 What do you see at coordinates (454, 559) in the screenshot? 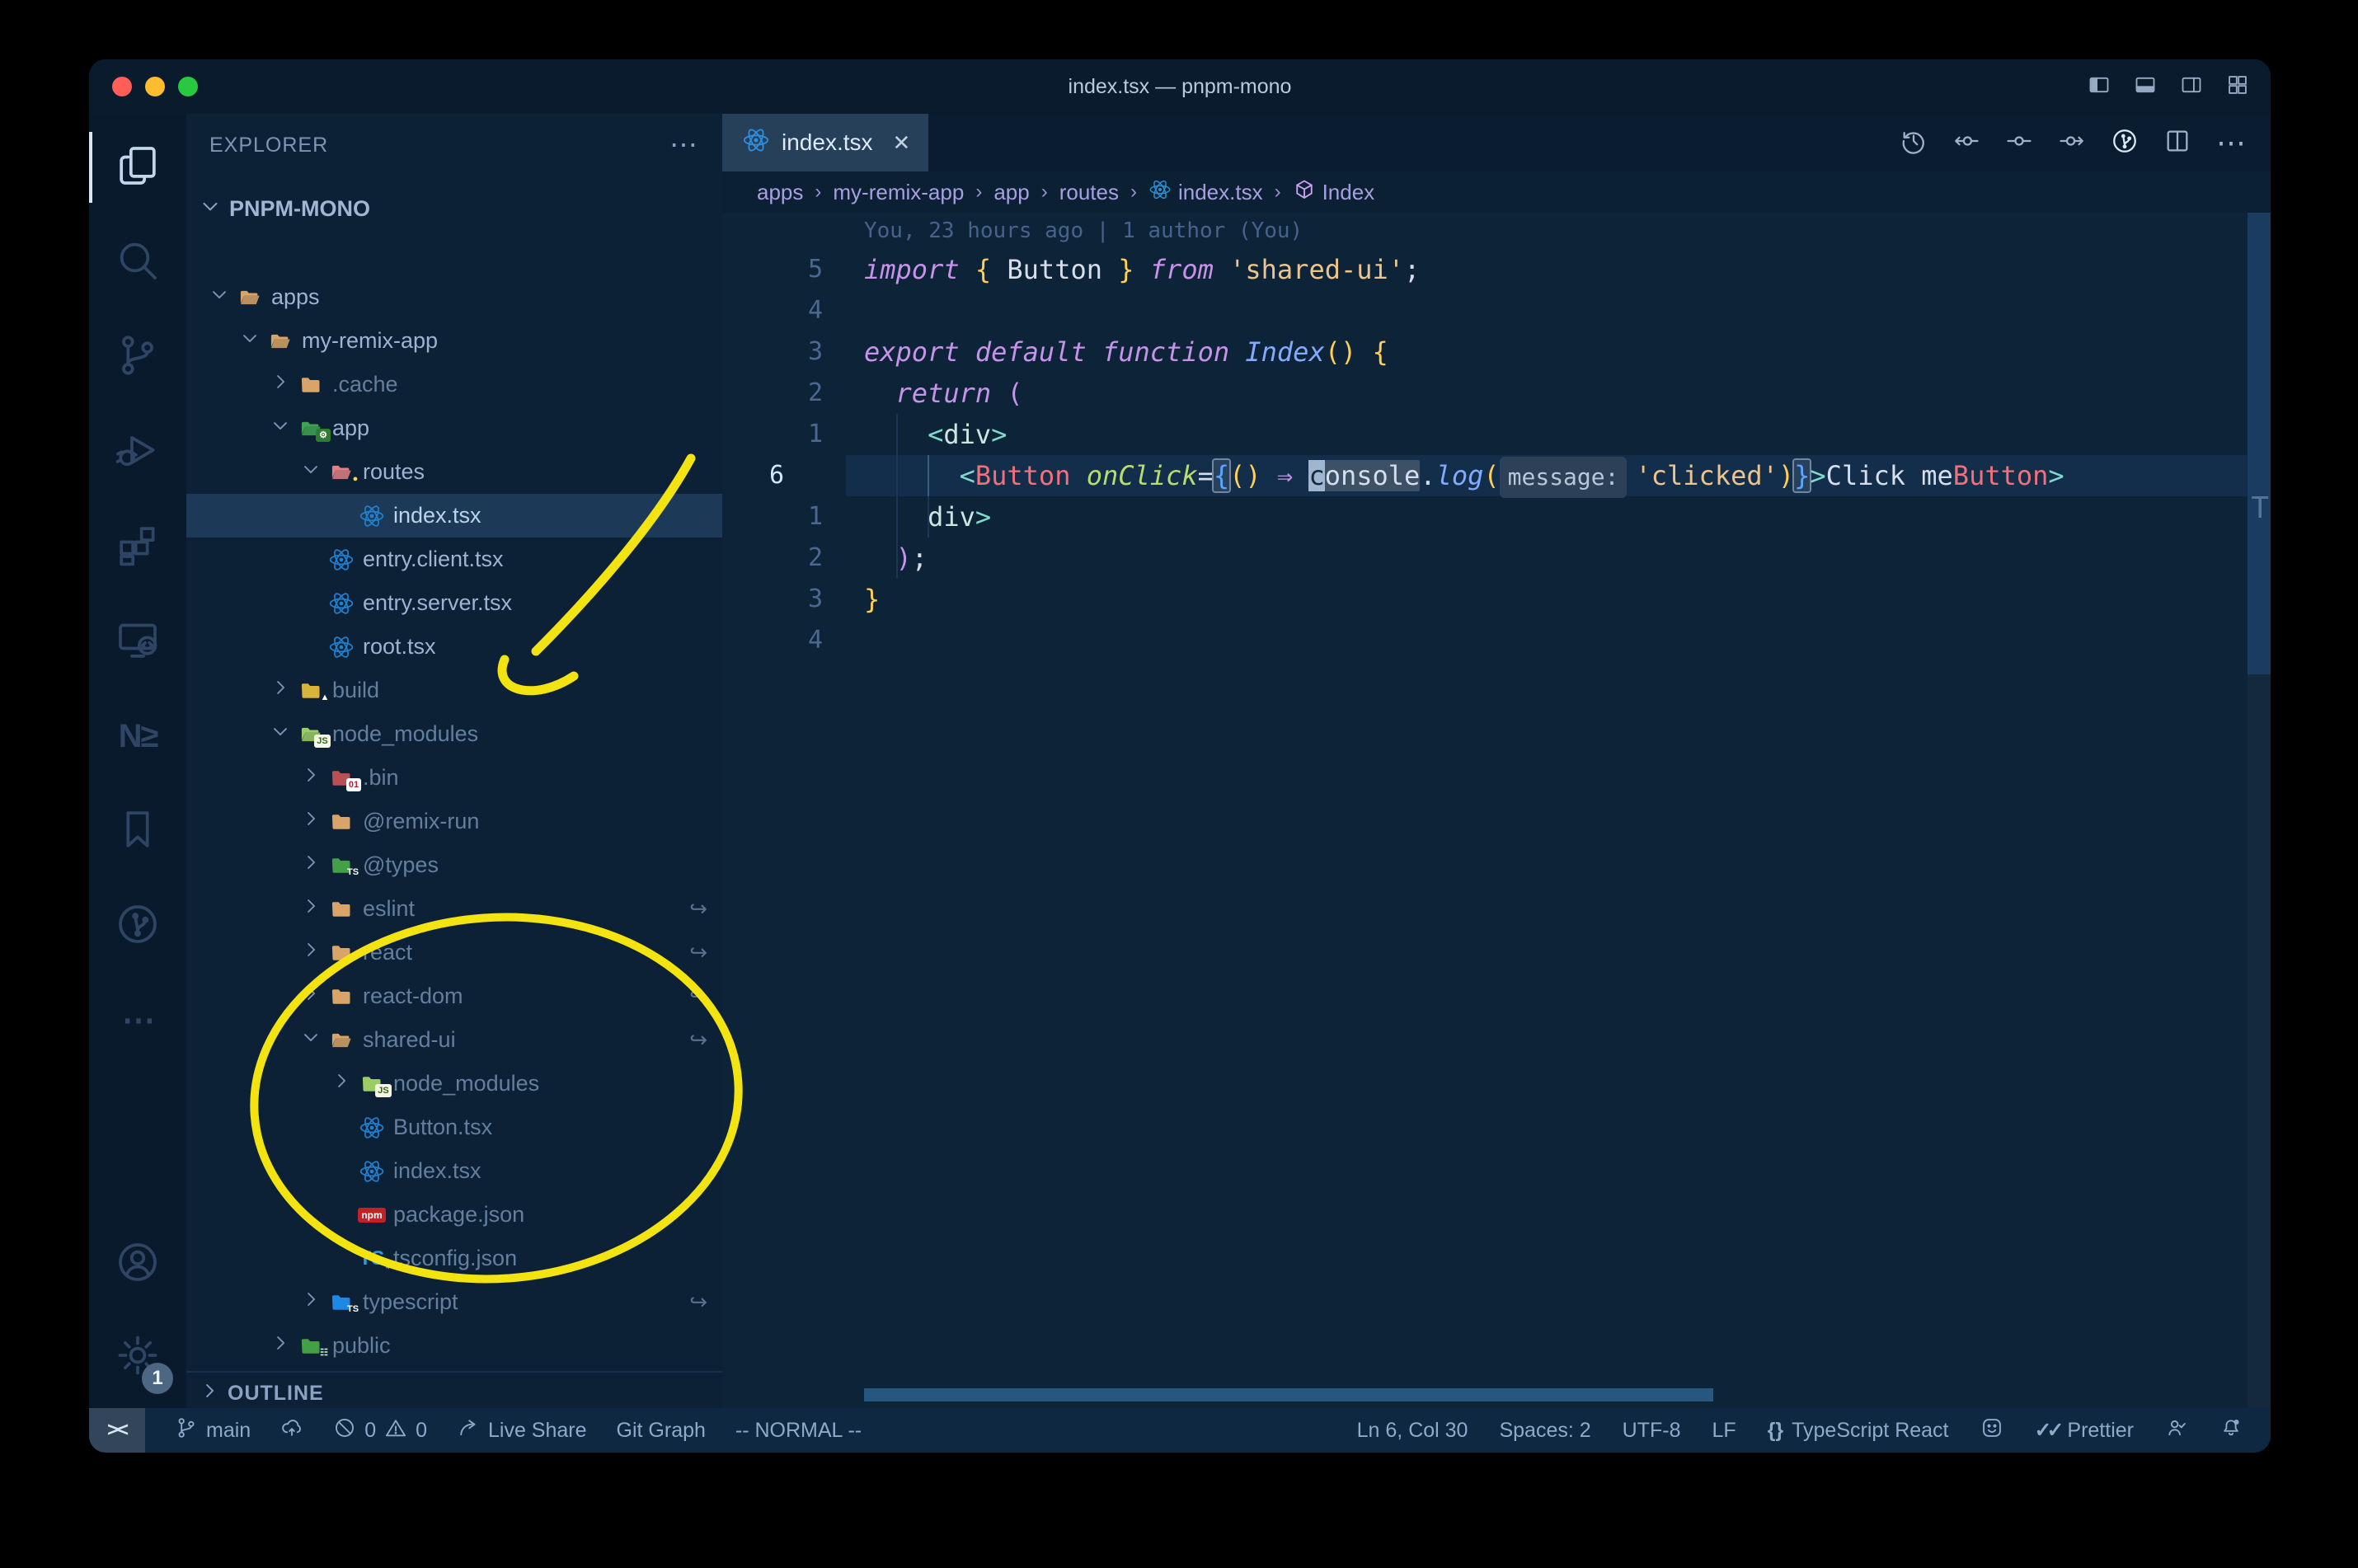
I see `tree-item-entry.client.tsx: entry.client.tsx` at bounding box center [454, 559].